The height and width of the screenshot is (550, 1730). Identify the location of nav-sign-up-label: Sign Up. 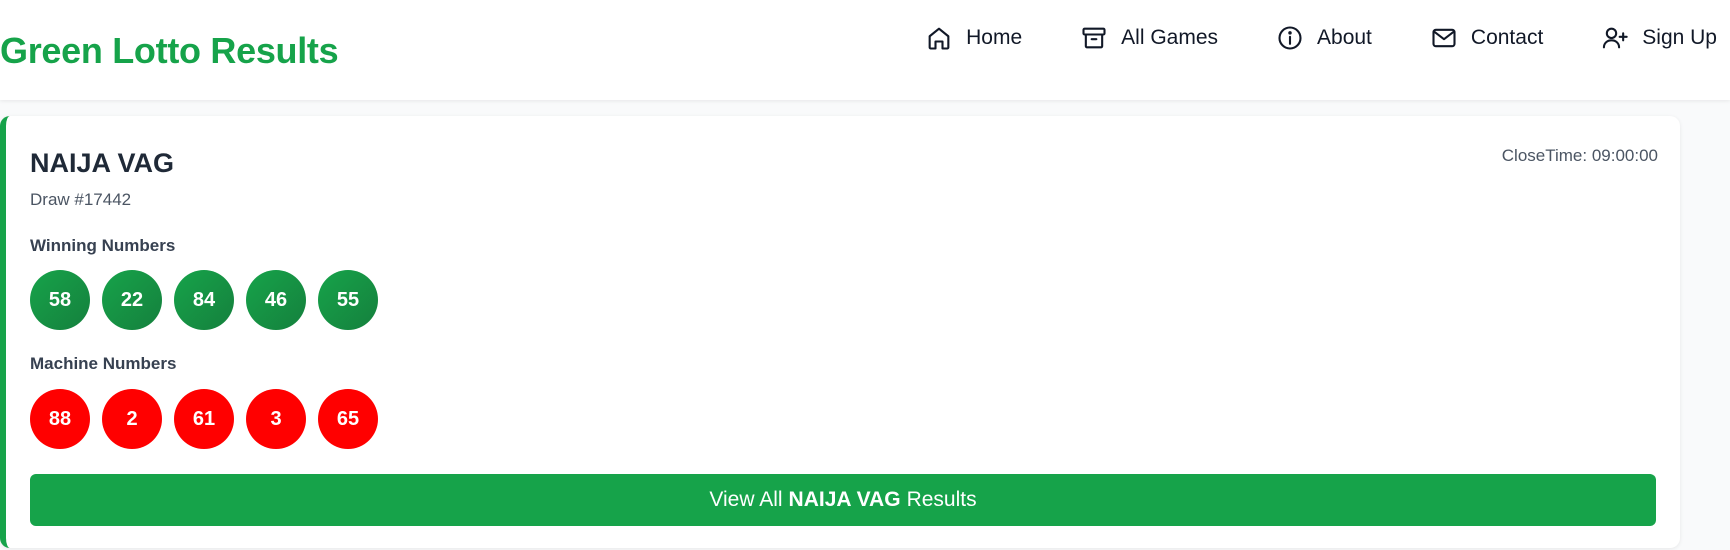
(1679, 37).